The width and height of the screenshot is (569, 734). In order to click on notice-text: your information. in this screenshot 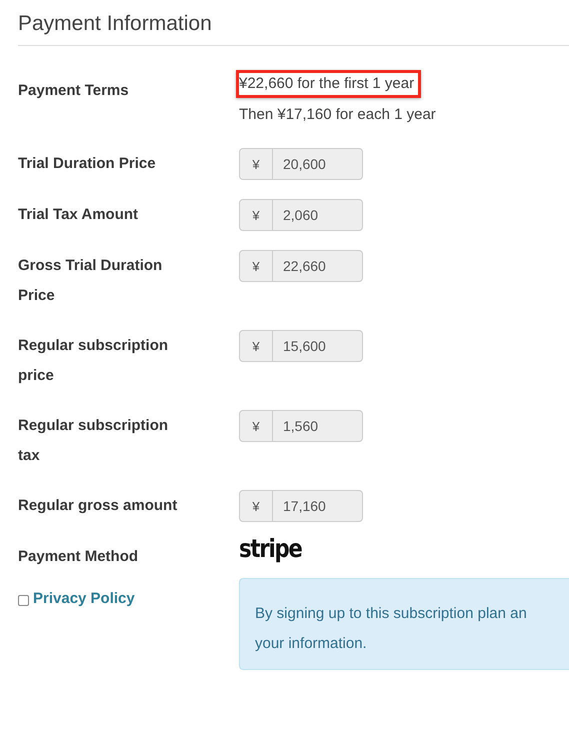, I will do `click(311, 644)`.